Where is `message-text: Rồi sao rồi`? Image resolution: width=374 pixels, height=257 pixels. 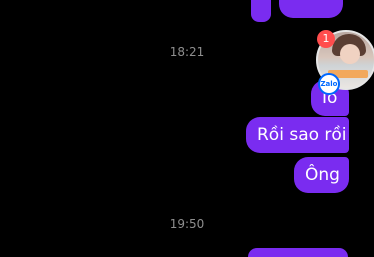
message-text: Rồi sao rồi is located at coordinates (302, 135).